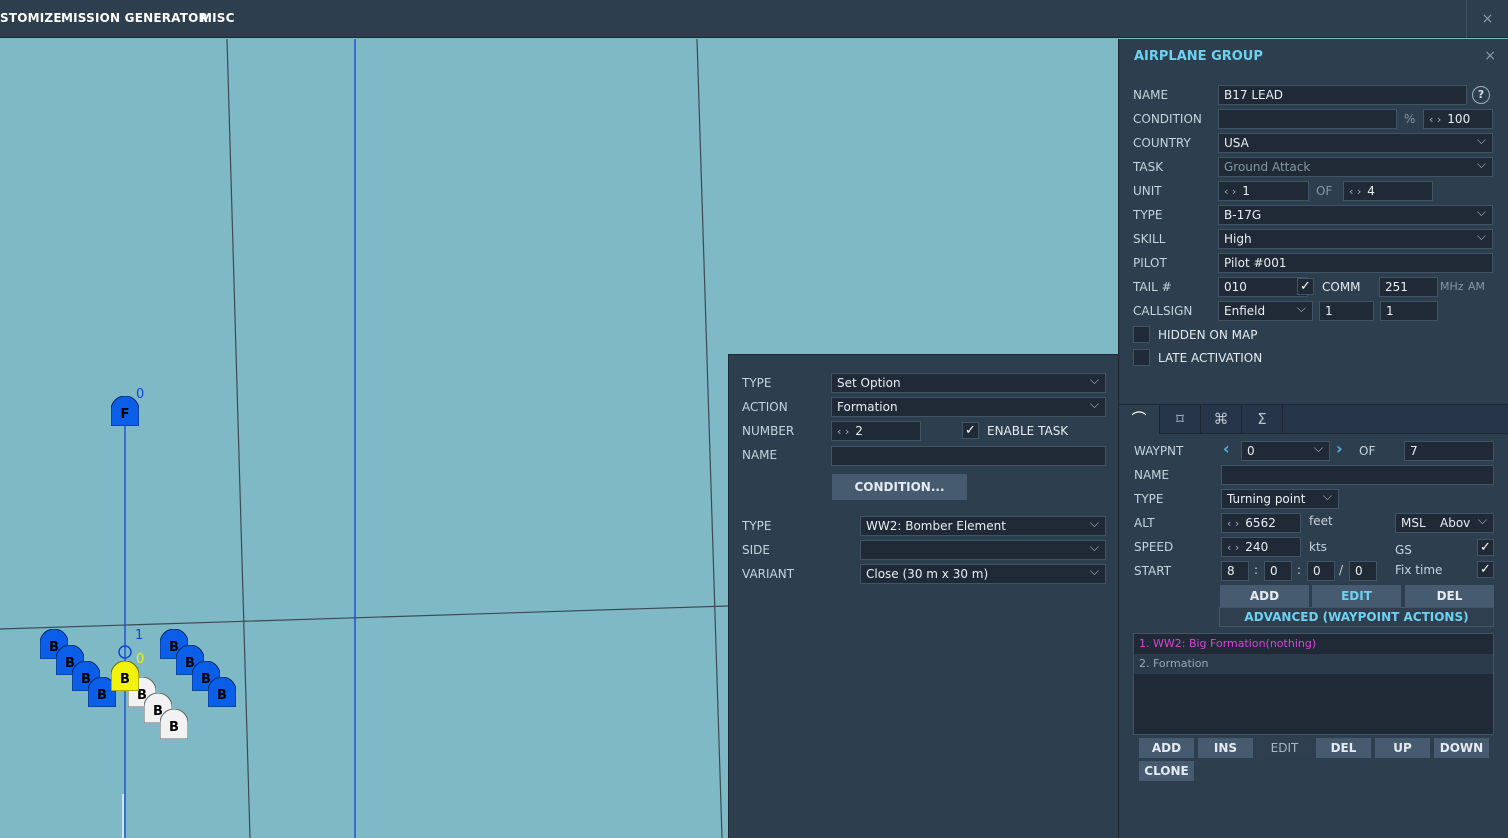  I want to click on insert-action-button: INS, so click(1225, 748).